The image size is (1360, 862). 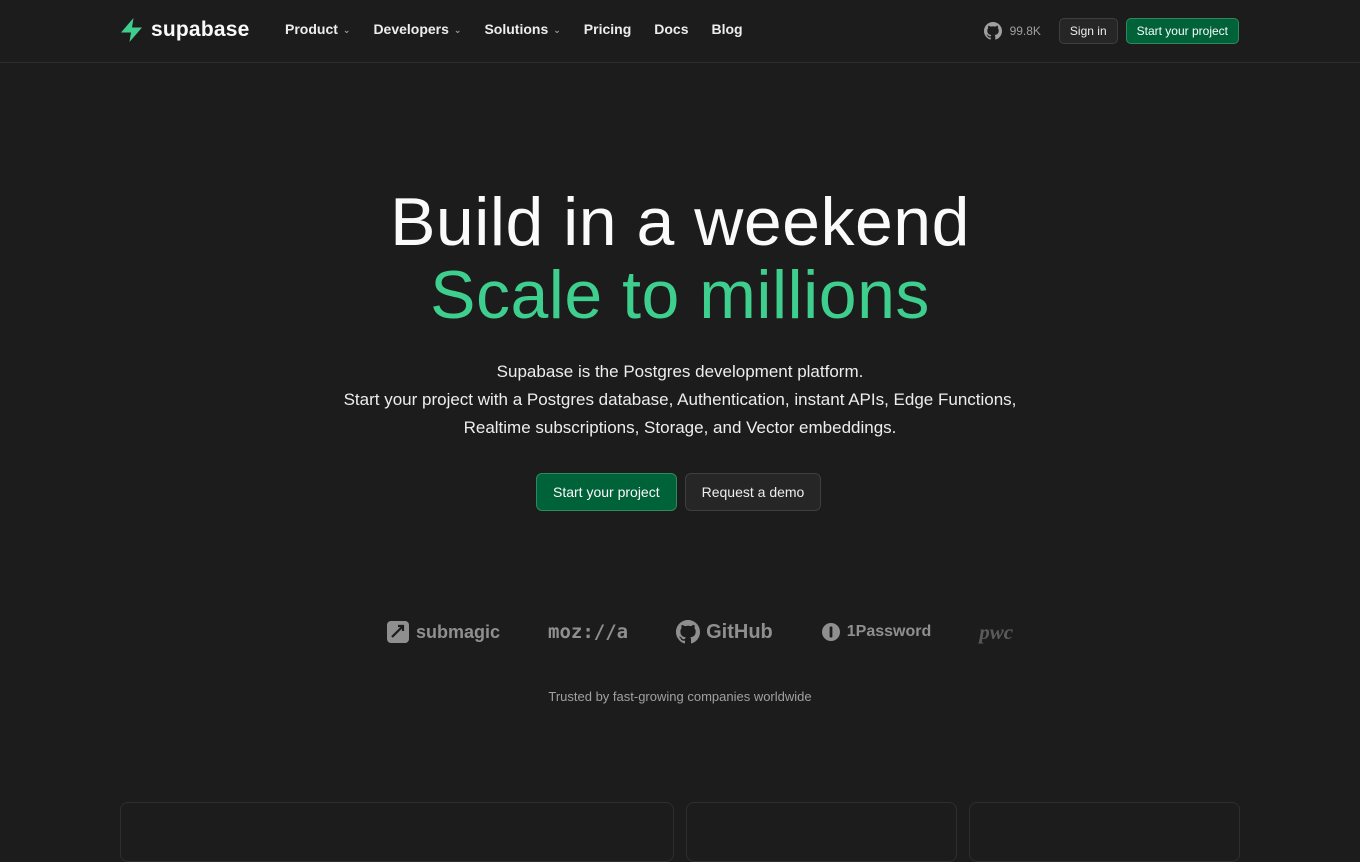 I want to click on mozilla-logo: moz://a, so click(x=588, y=632).